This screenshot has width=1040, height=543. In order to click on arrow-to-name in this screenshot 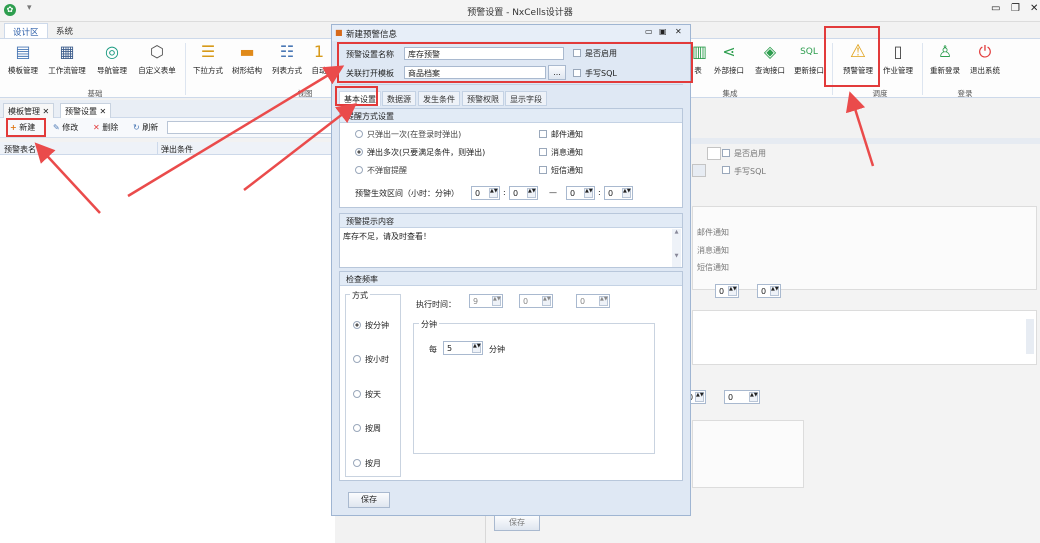, I will do `click(236, 131)`.